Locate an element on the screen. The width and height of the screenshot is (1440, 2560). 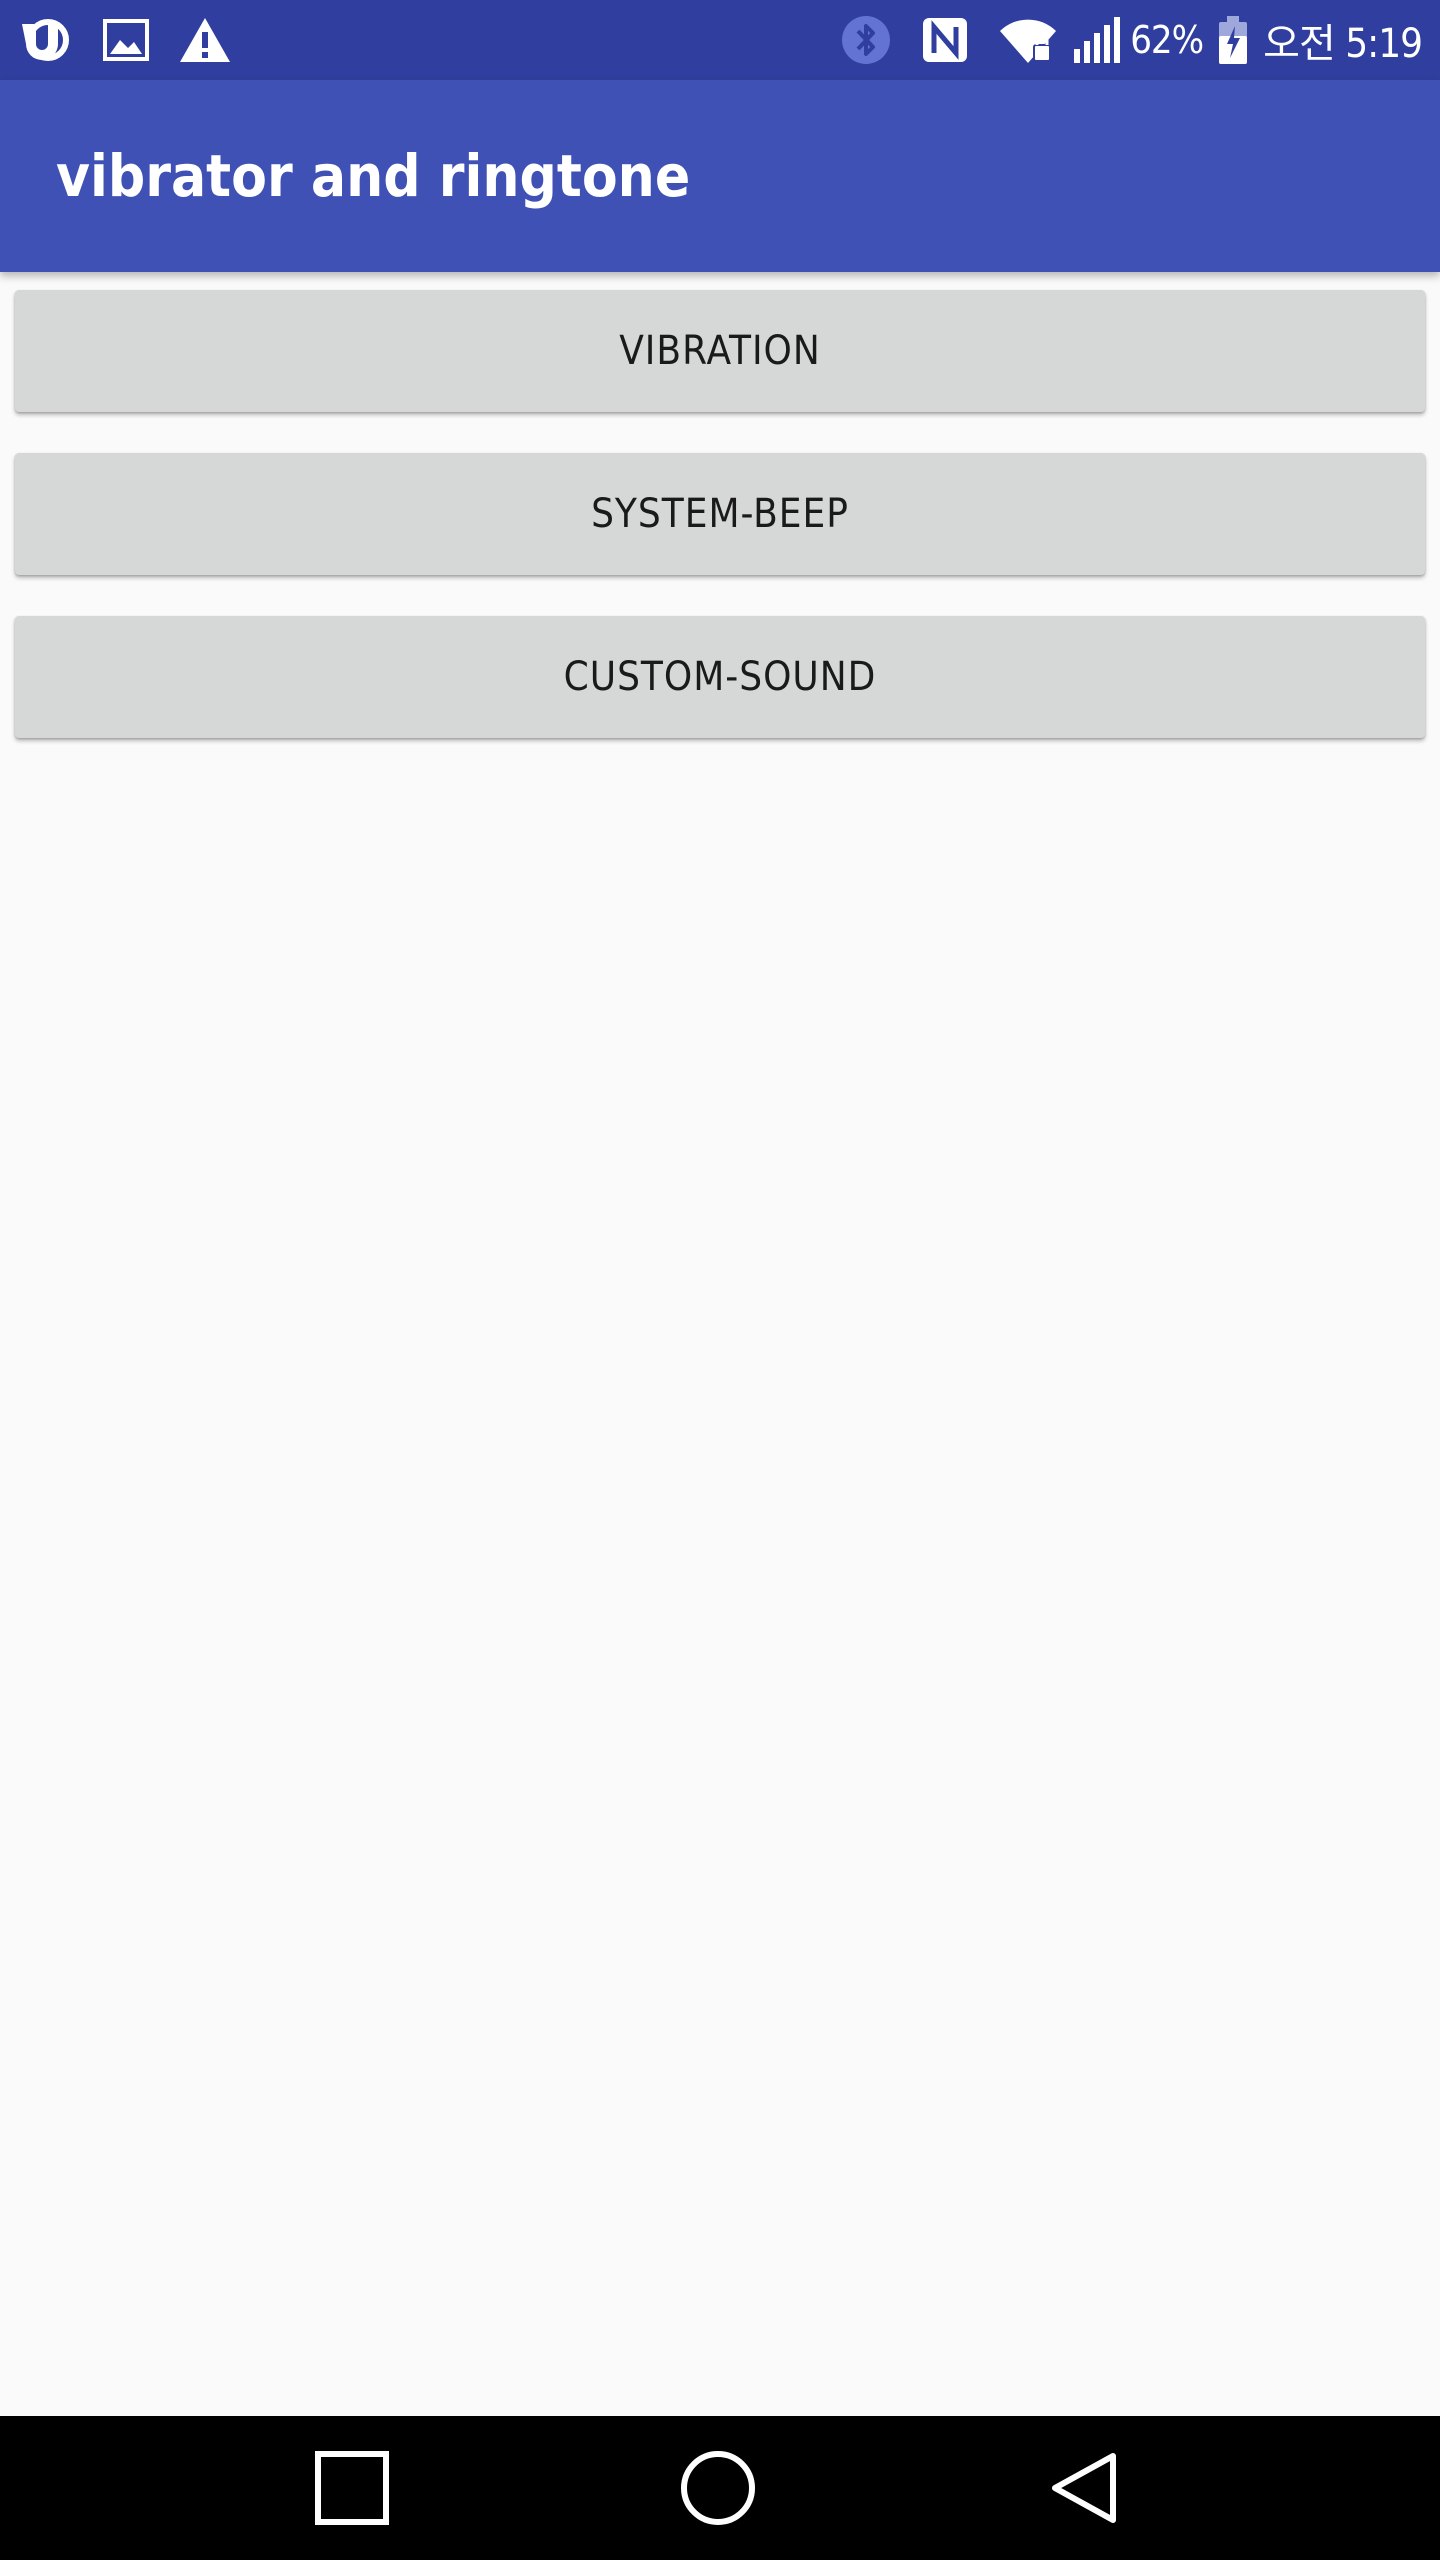
wifi-icon is located at coordinates (1028, 40).